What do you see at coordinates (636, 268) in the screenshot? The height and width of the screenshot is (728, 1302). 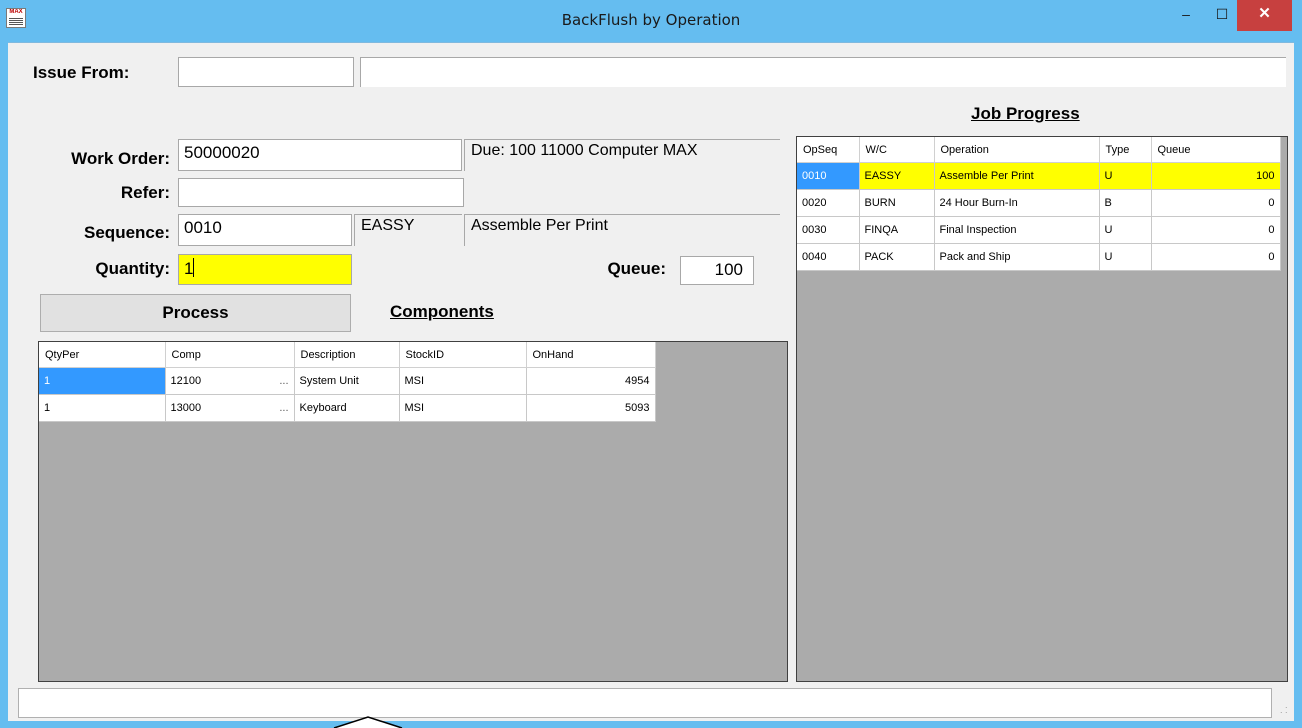 I see `queue-label: Queue:` at bounding box center [636, 268].